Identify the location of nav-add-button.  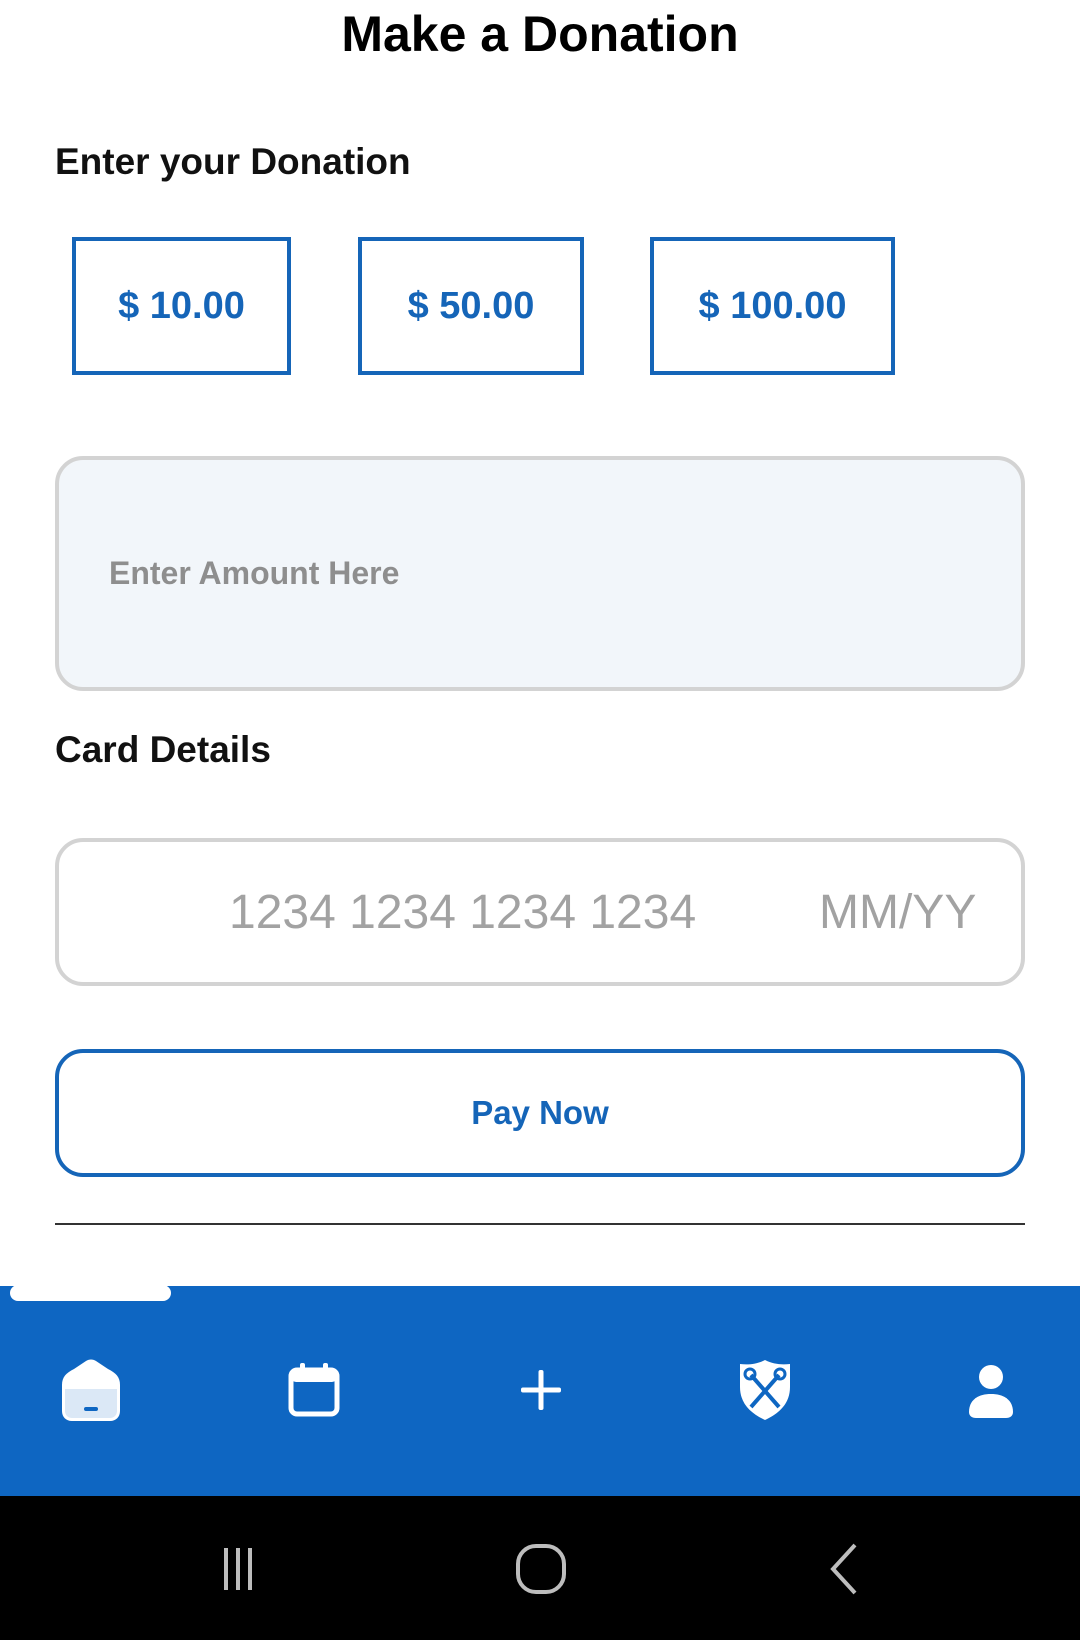
(541, 1390).